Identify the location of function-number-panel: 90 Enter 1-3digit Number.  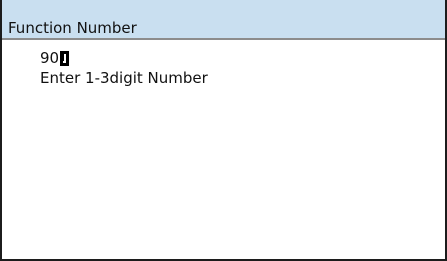
(124, 68).